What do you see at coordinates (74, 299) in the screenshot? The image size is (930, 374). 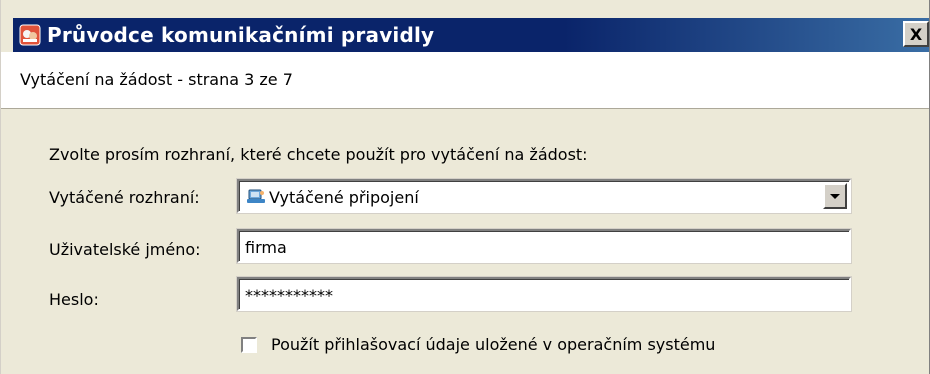 I see `password-label: Heslo:` at bounding box center [74, 299].